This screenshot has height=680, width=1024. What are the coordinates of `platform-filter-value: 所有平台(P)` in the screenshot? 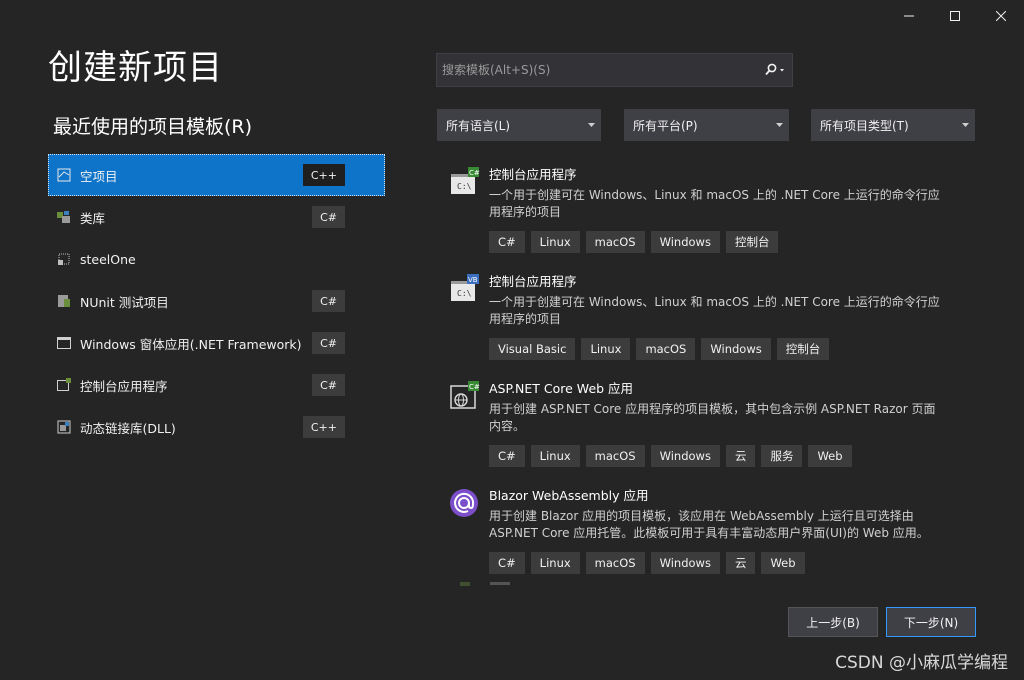 It's located at (665, 125).